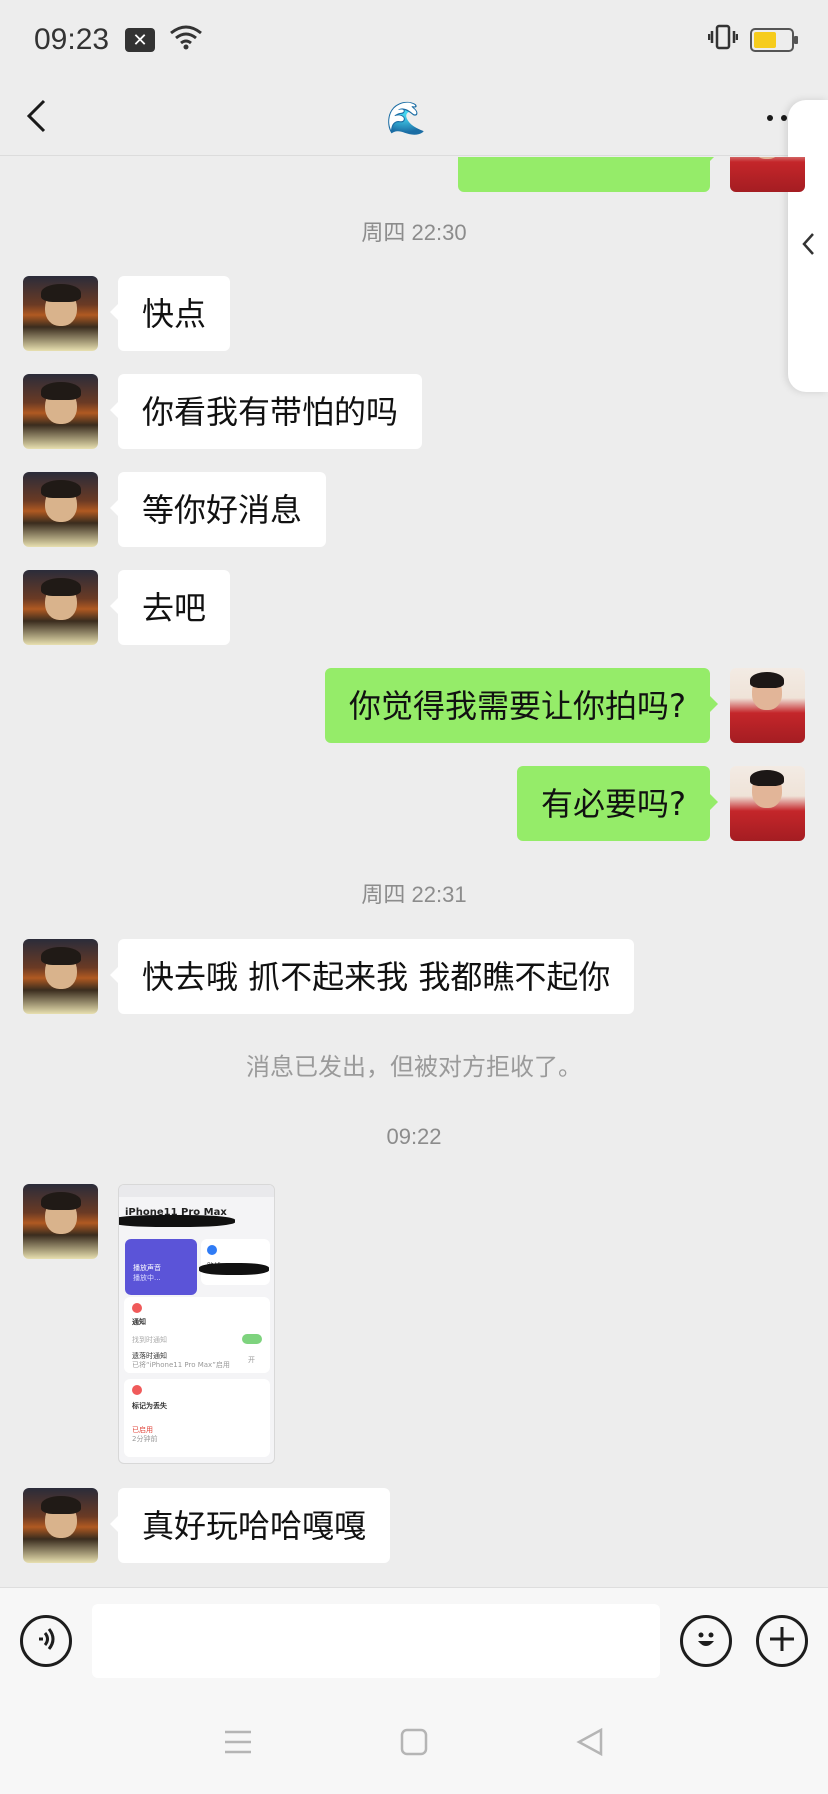  Describe the element at coordinates (218, 509) in the screenshot. I see `message-bubble: 等你好消息` at that location.